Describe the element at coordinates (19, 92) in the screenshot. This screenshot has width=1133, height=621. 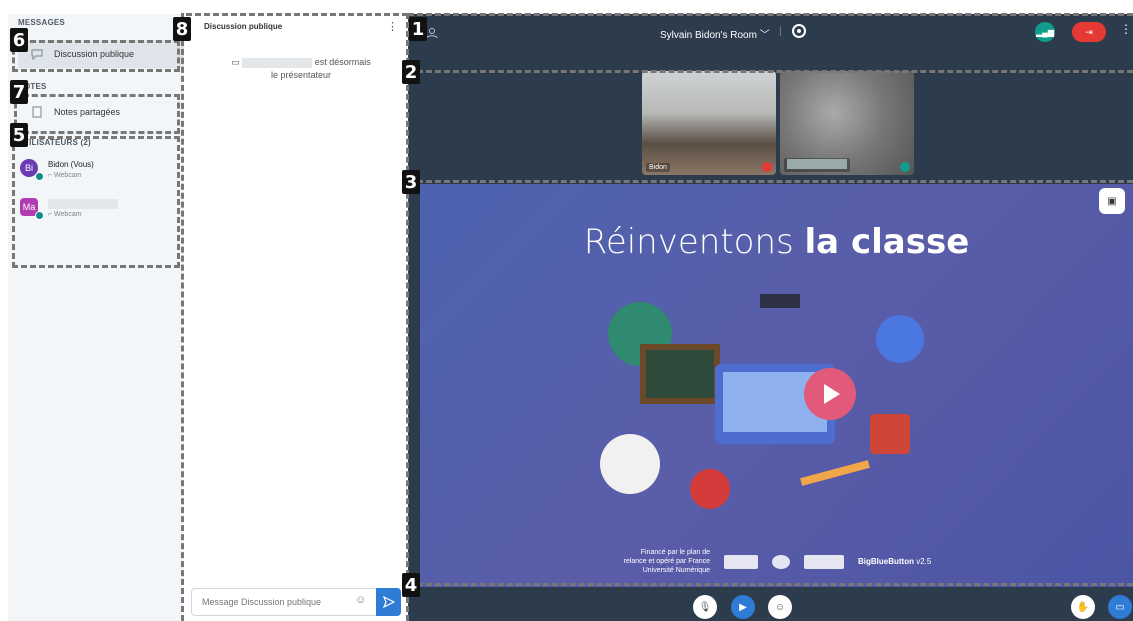
I see `annotation-label: 7` at that location.